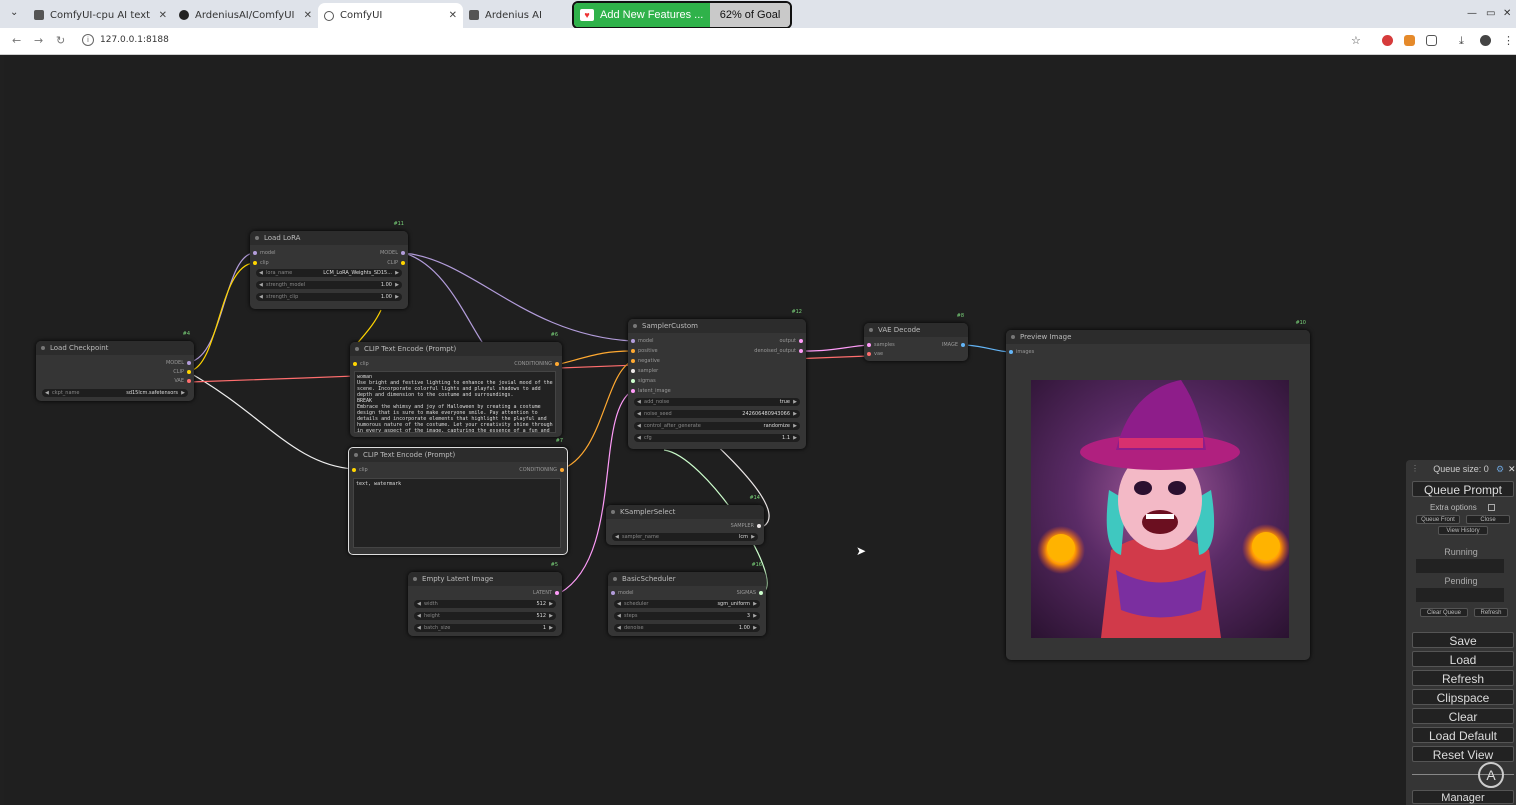 The width and height of the screenshot is (1516, 805). I want to click on refresh-queue-button: Refresh, so click(1491, 612).